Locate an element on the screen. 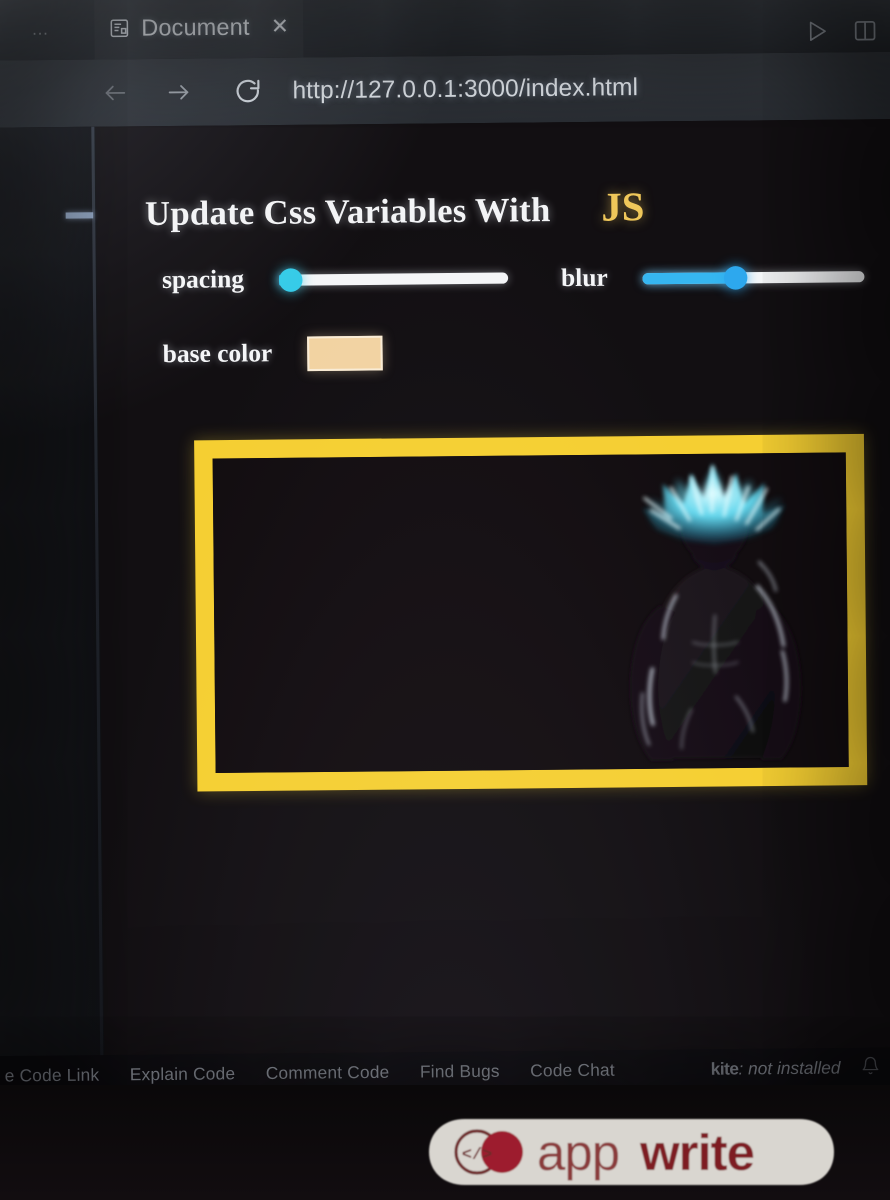 This screenshot has height=1200, width=890. forward-arrow-icon is located at coordinates (178, 92).